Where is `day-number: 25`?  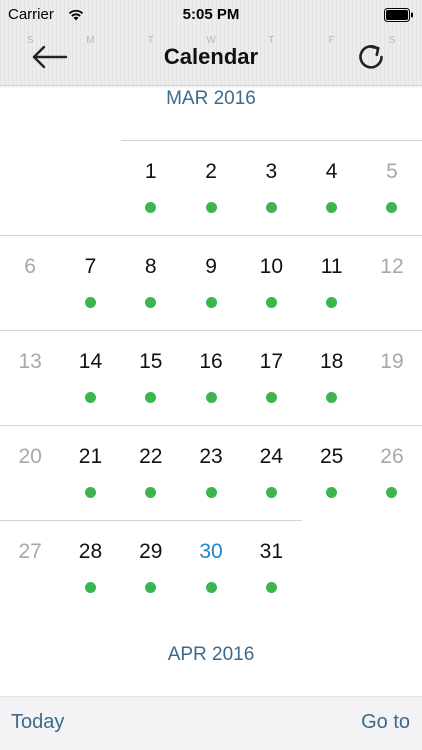 day-number: 25 is located at coordinates (331, 456).